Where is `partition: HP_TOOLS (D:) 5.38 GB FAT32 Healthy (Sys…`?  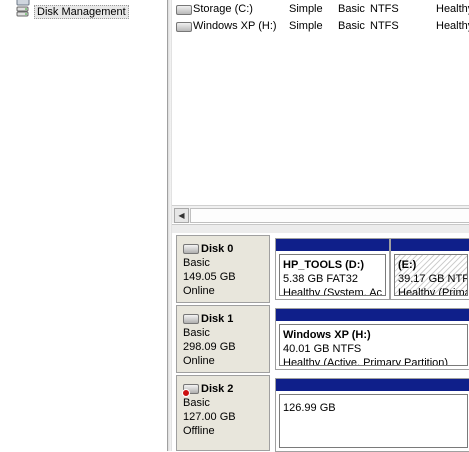 partition: HP_TOOLS (D:) 5.38 GB FAT32 Healthy (Sys… is located at coordinates (332, 269).